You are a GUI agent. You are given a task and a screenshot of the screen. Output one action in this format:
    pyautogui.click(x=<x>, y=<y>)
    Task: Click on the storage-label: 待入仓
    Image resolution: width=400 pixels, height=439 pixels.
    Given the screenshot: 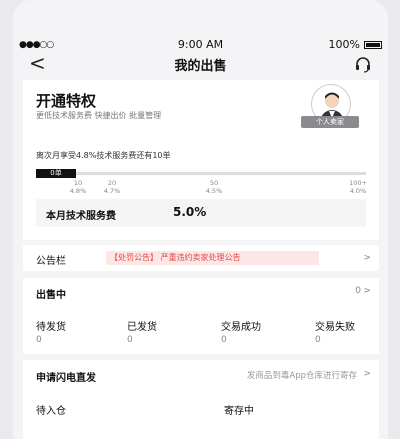 What is the action you would take?
    pyautogui.click(x=51, y=411)
    